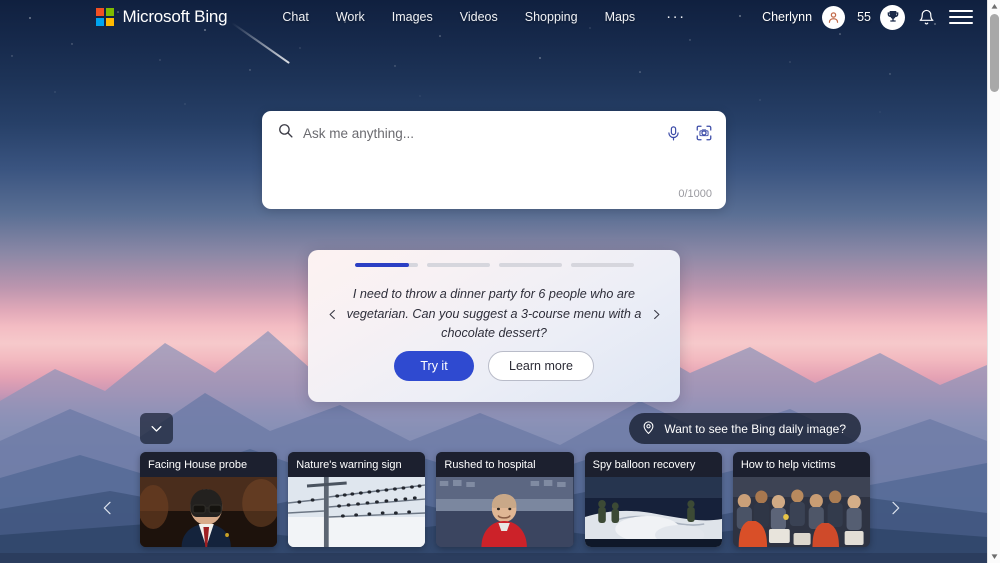 The height and width of the screenshot is (563, 1000). I want to click on search-icon, so click(285, 133).